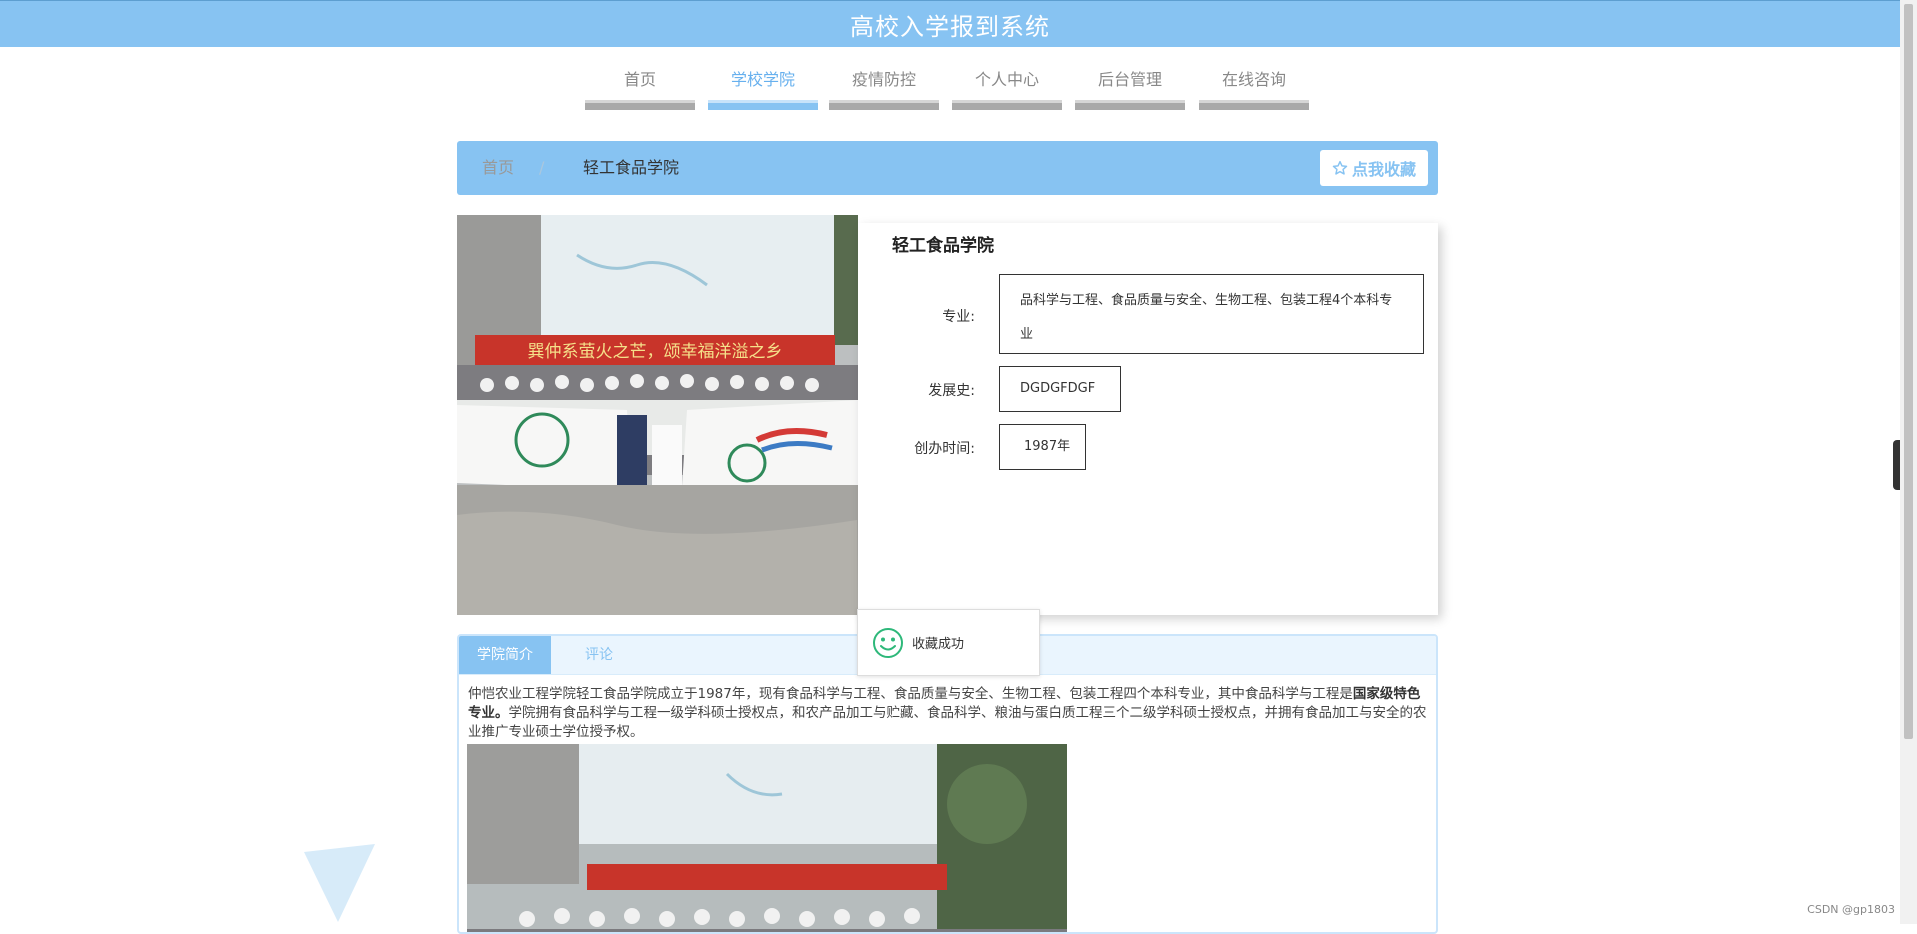 This screenshot has width=1917, height=934. I want to click on toast-message: 收藏成功, so click(938, 644).